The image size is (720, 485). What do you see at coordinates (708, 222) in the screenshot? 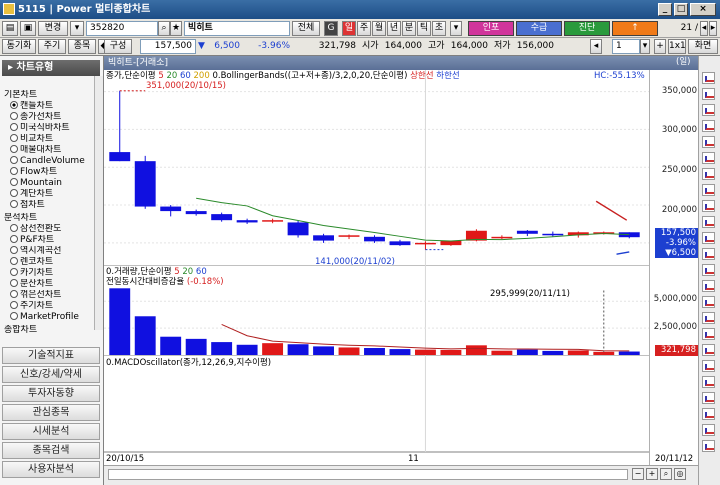
I see `rect-tool-icon` at bounding box center [708, 222].